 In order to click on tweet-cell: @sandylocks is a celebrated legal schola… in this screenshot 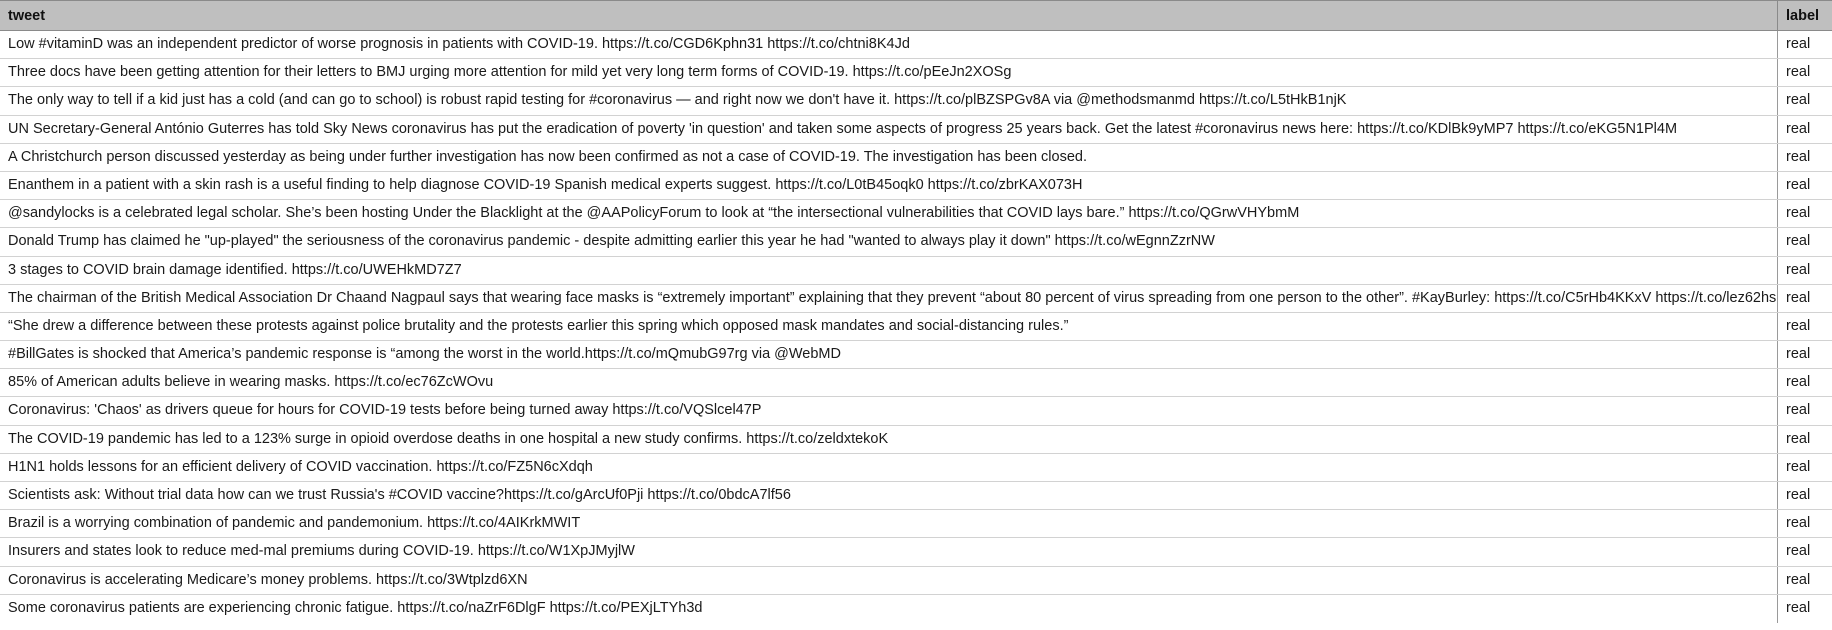, I will do `click(889, 214)`.